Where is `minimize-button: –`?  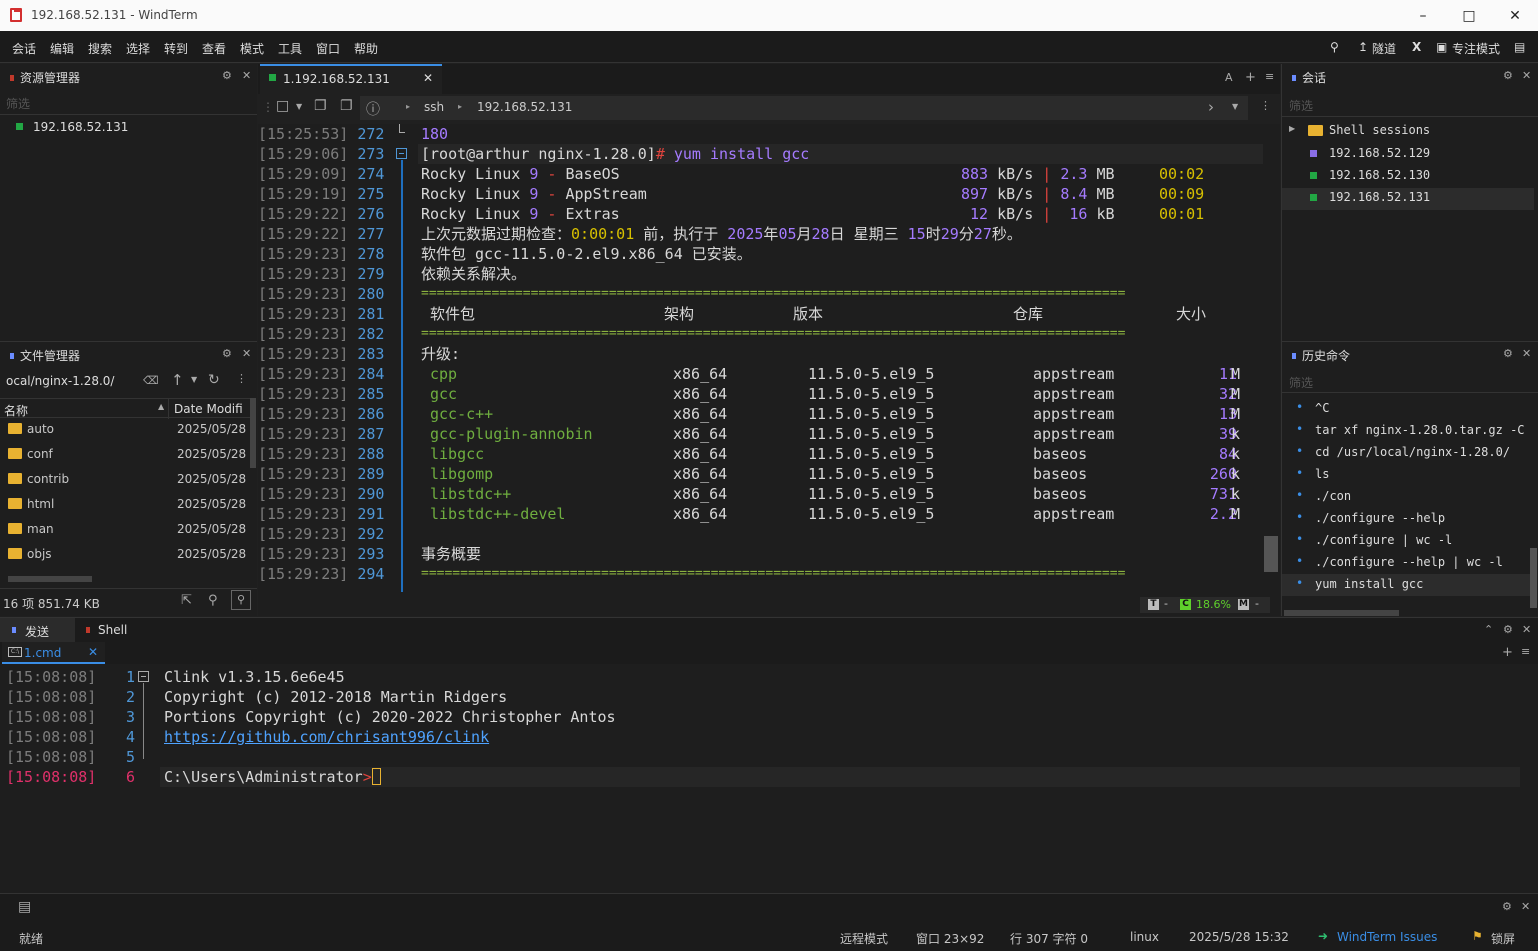
minimize-button: – is located at coordinates (1423, 15).